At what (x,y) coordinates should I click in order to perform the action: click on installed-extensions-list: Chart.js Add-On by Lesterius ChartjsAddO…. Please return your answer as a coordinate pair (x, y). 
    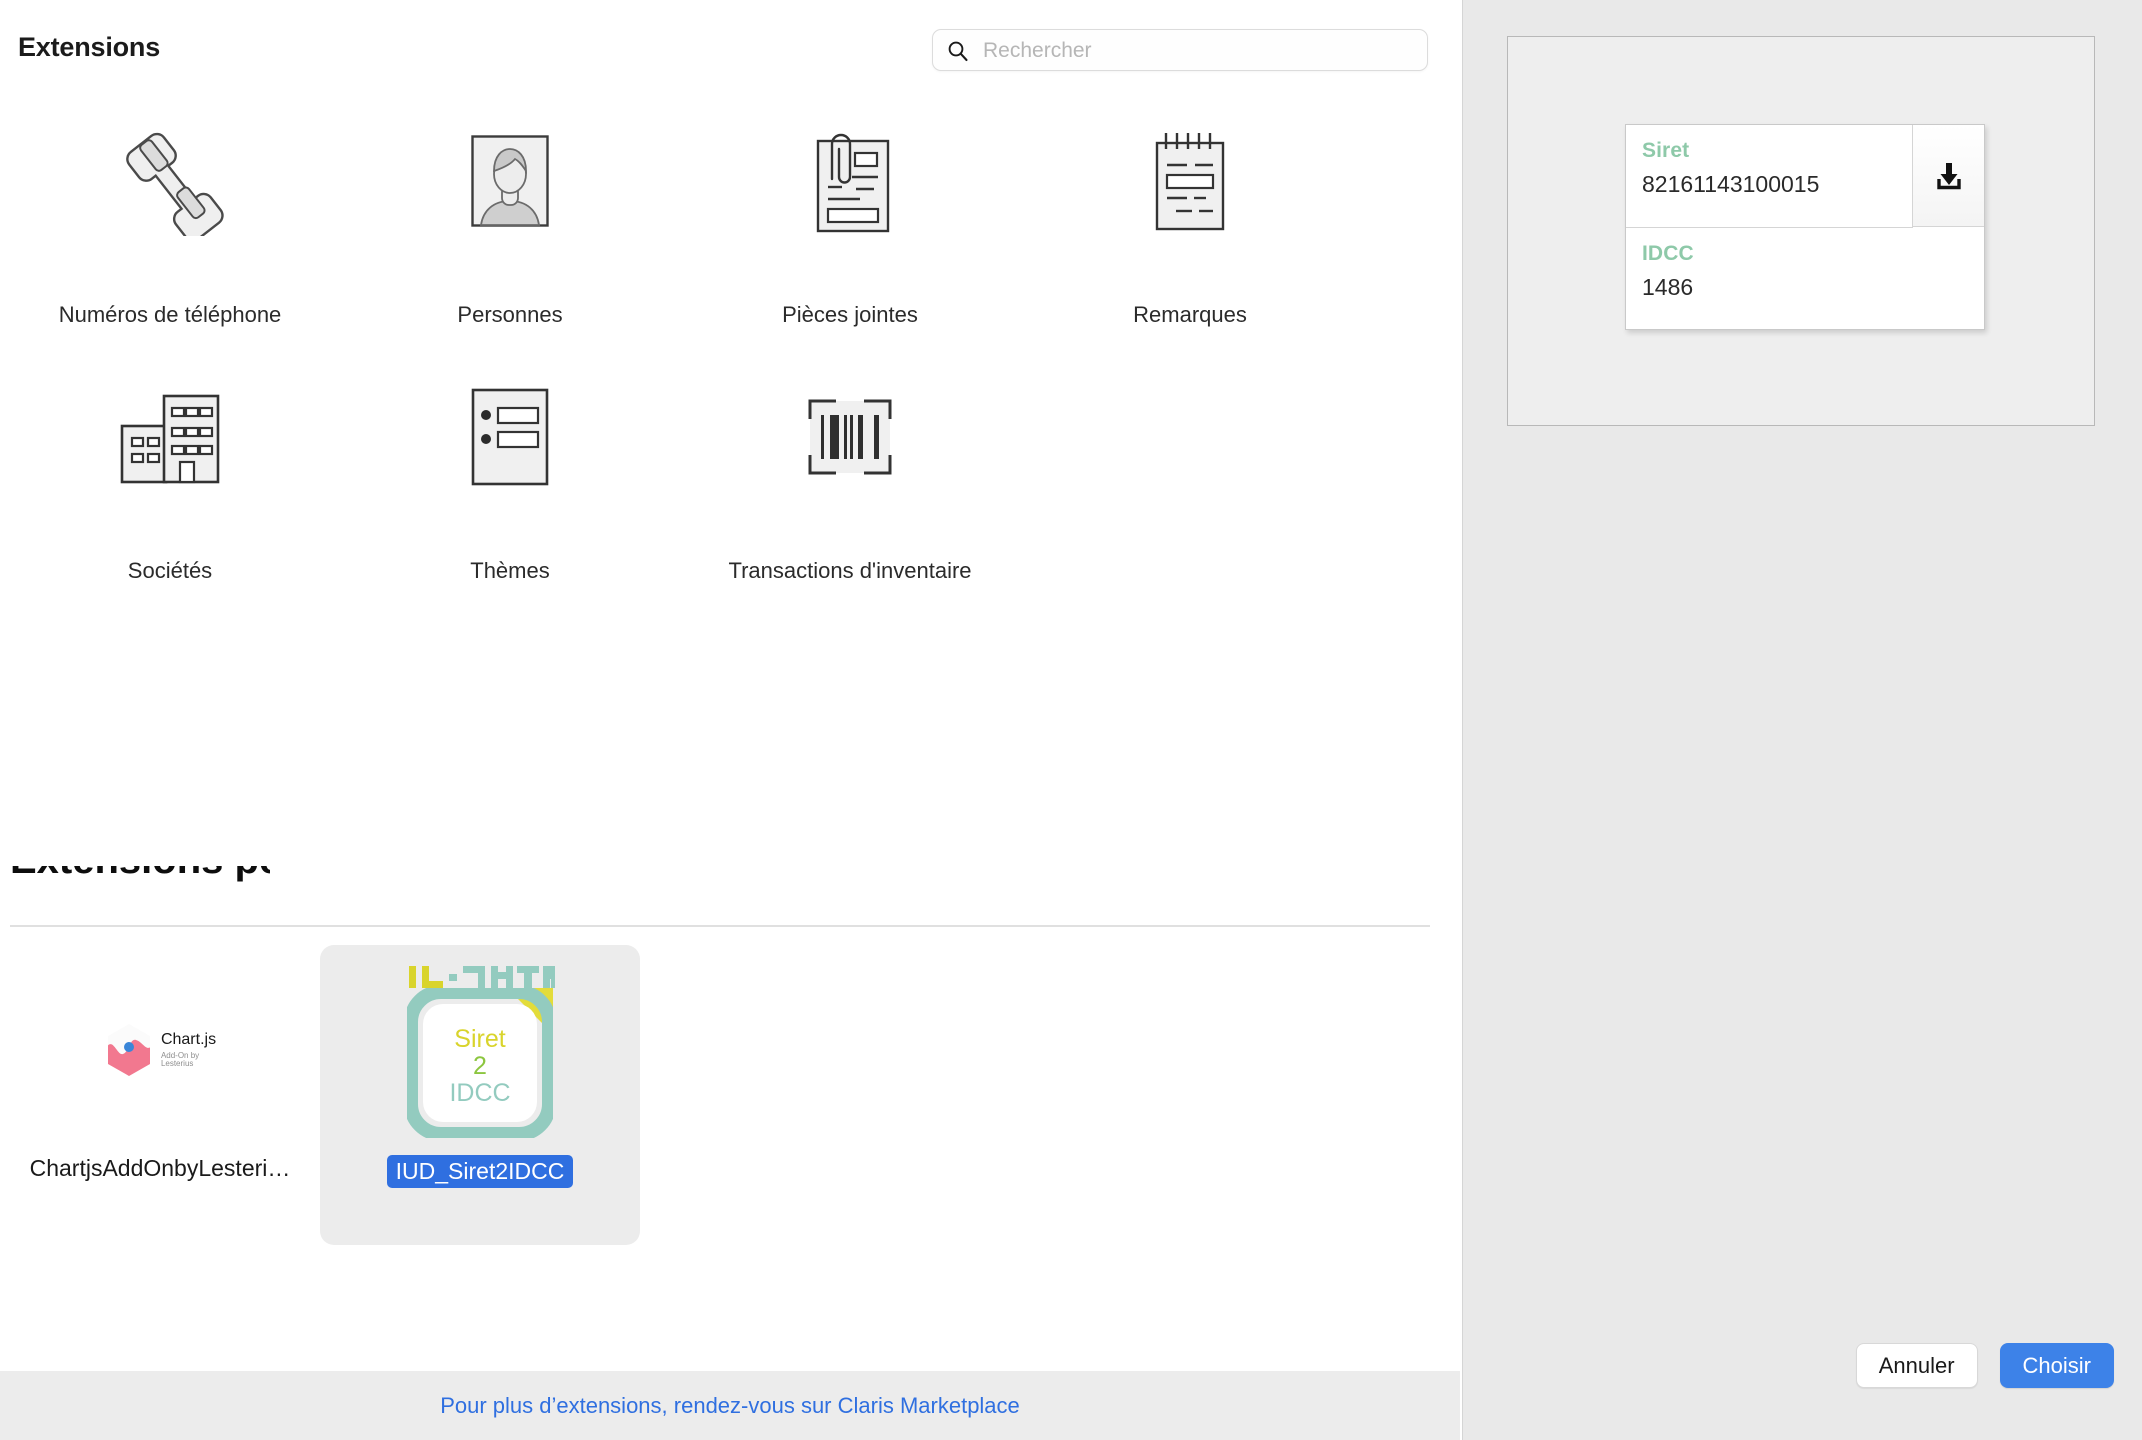
    Looking at the image, I should click on (730, 1095).